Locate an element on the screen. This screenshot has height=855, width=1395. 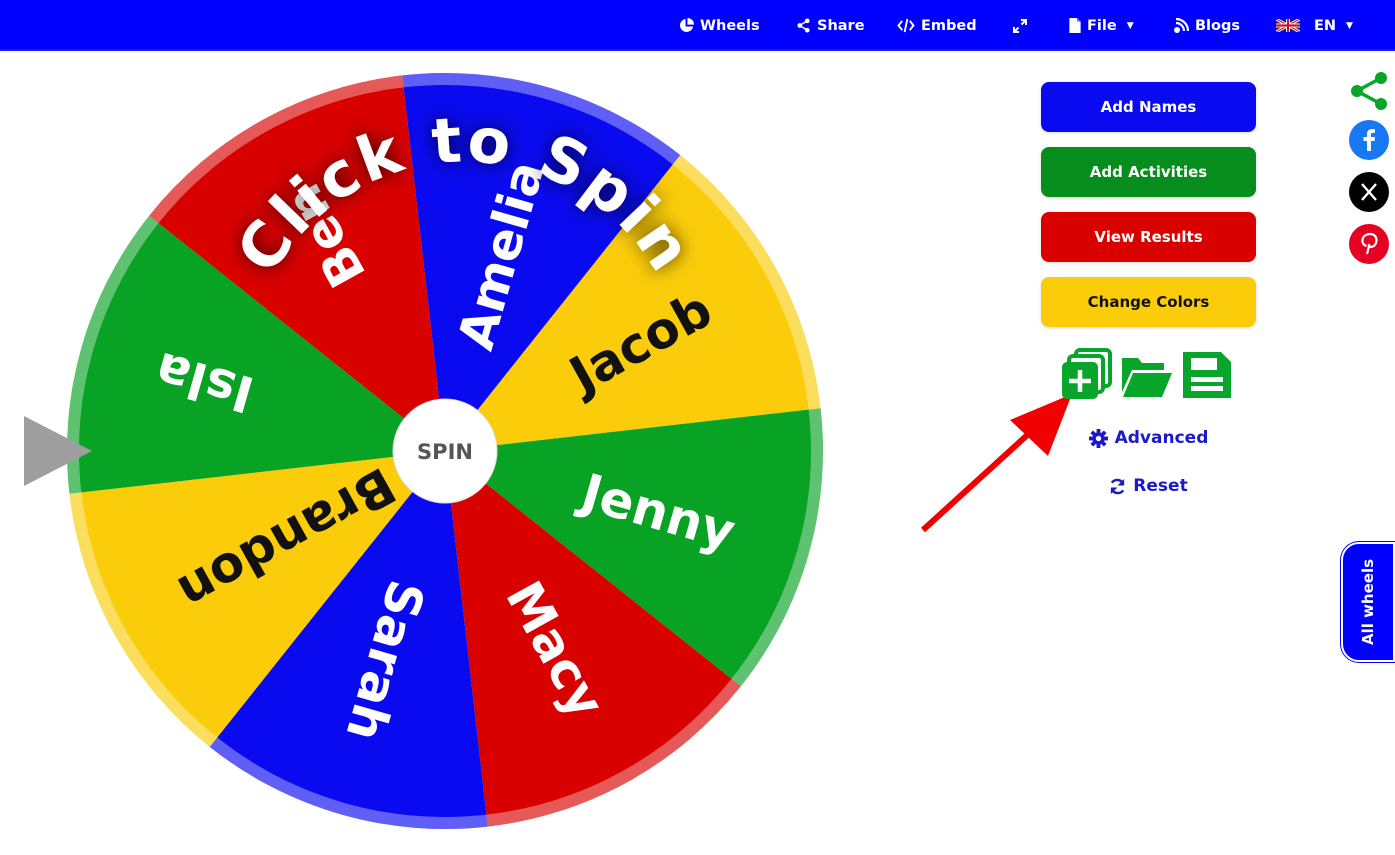
nav-blogs-label: Blogs is located at coordinates (1217, 25).